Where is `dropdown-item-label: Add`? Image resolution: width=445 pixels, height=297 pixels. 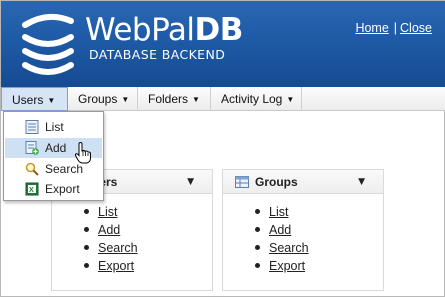 dropdown-item-label: Add is located at coordinates (56, 148).